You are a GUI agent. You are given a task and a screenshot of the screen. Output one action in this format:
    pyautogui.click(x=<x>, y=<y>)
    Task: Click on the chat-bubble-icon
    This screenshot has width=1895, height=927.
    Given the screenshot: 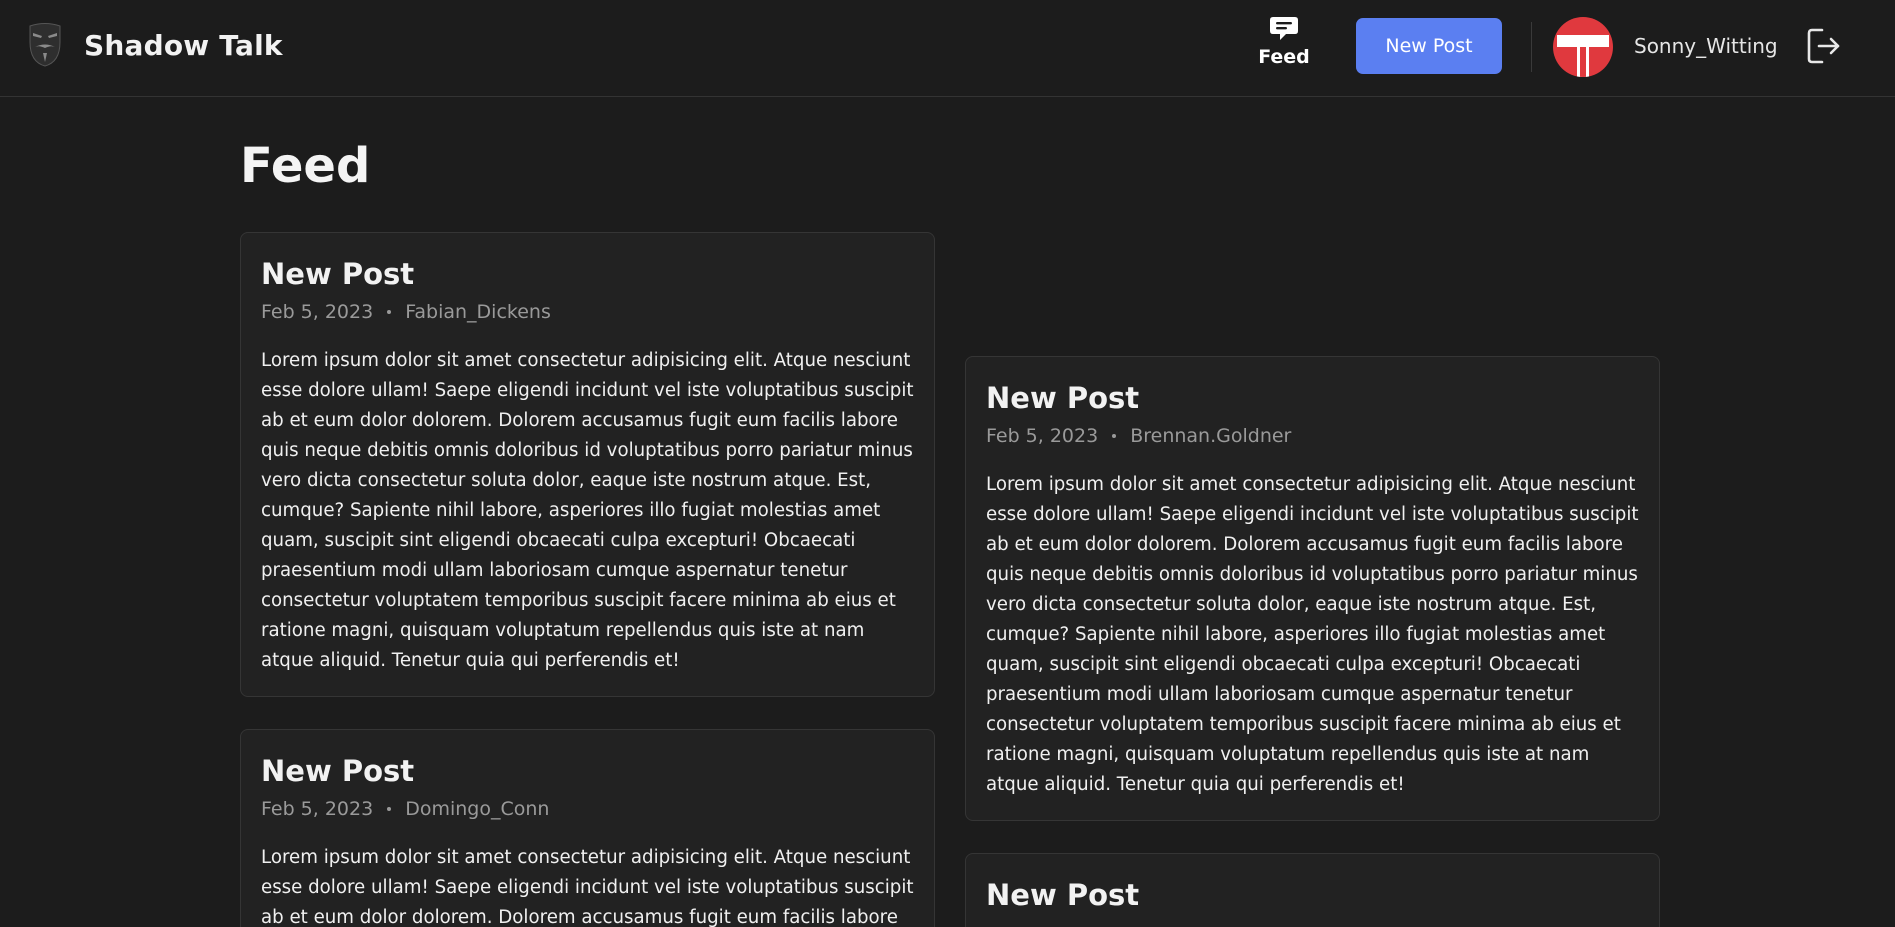 What is the action you would take?
    pyautogui.click(x=1284, y=28)
    